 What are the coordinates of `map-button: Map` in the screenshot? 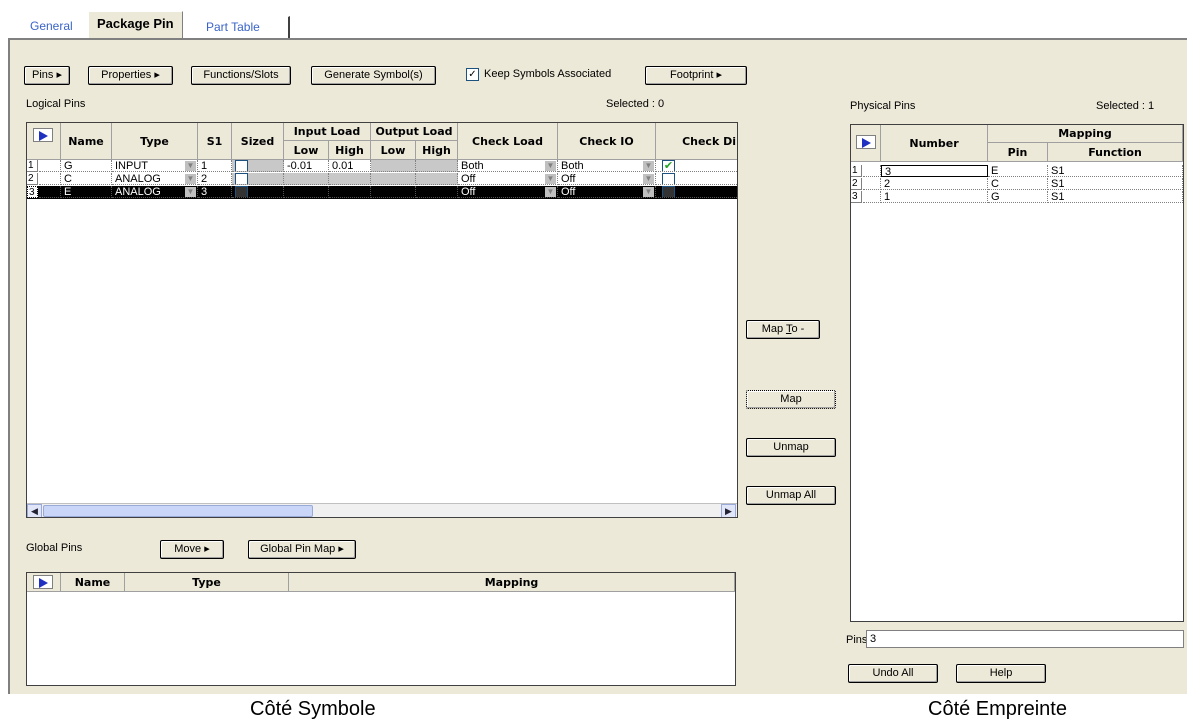 It's located at (791, 399).